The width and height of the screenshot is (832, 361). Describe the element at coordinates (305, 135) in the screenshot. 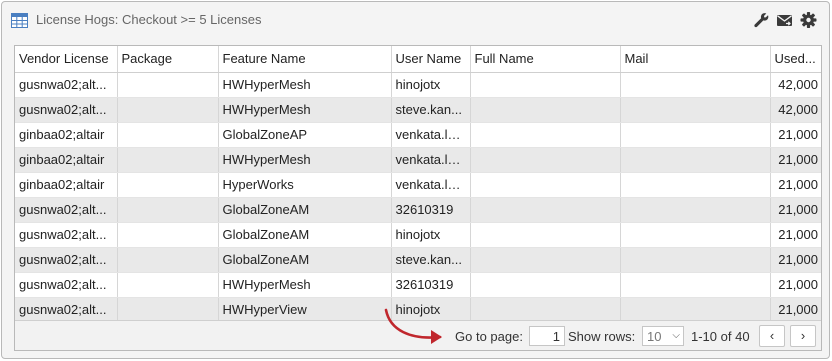

I see `cell-feature-name: GlobalZoneAP` at that location.